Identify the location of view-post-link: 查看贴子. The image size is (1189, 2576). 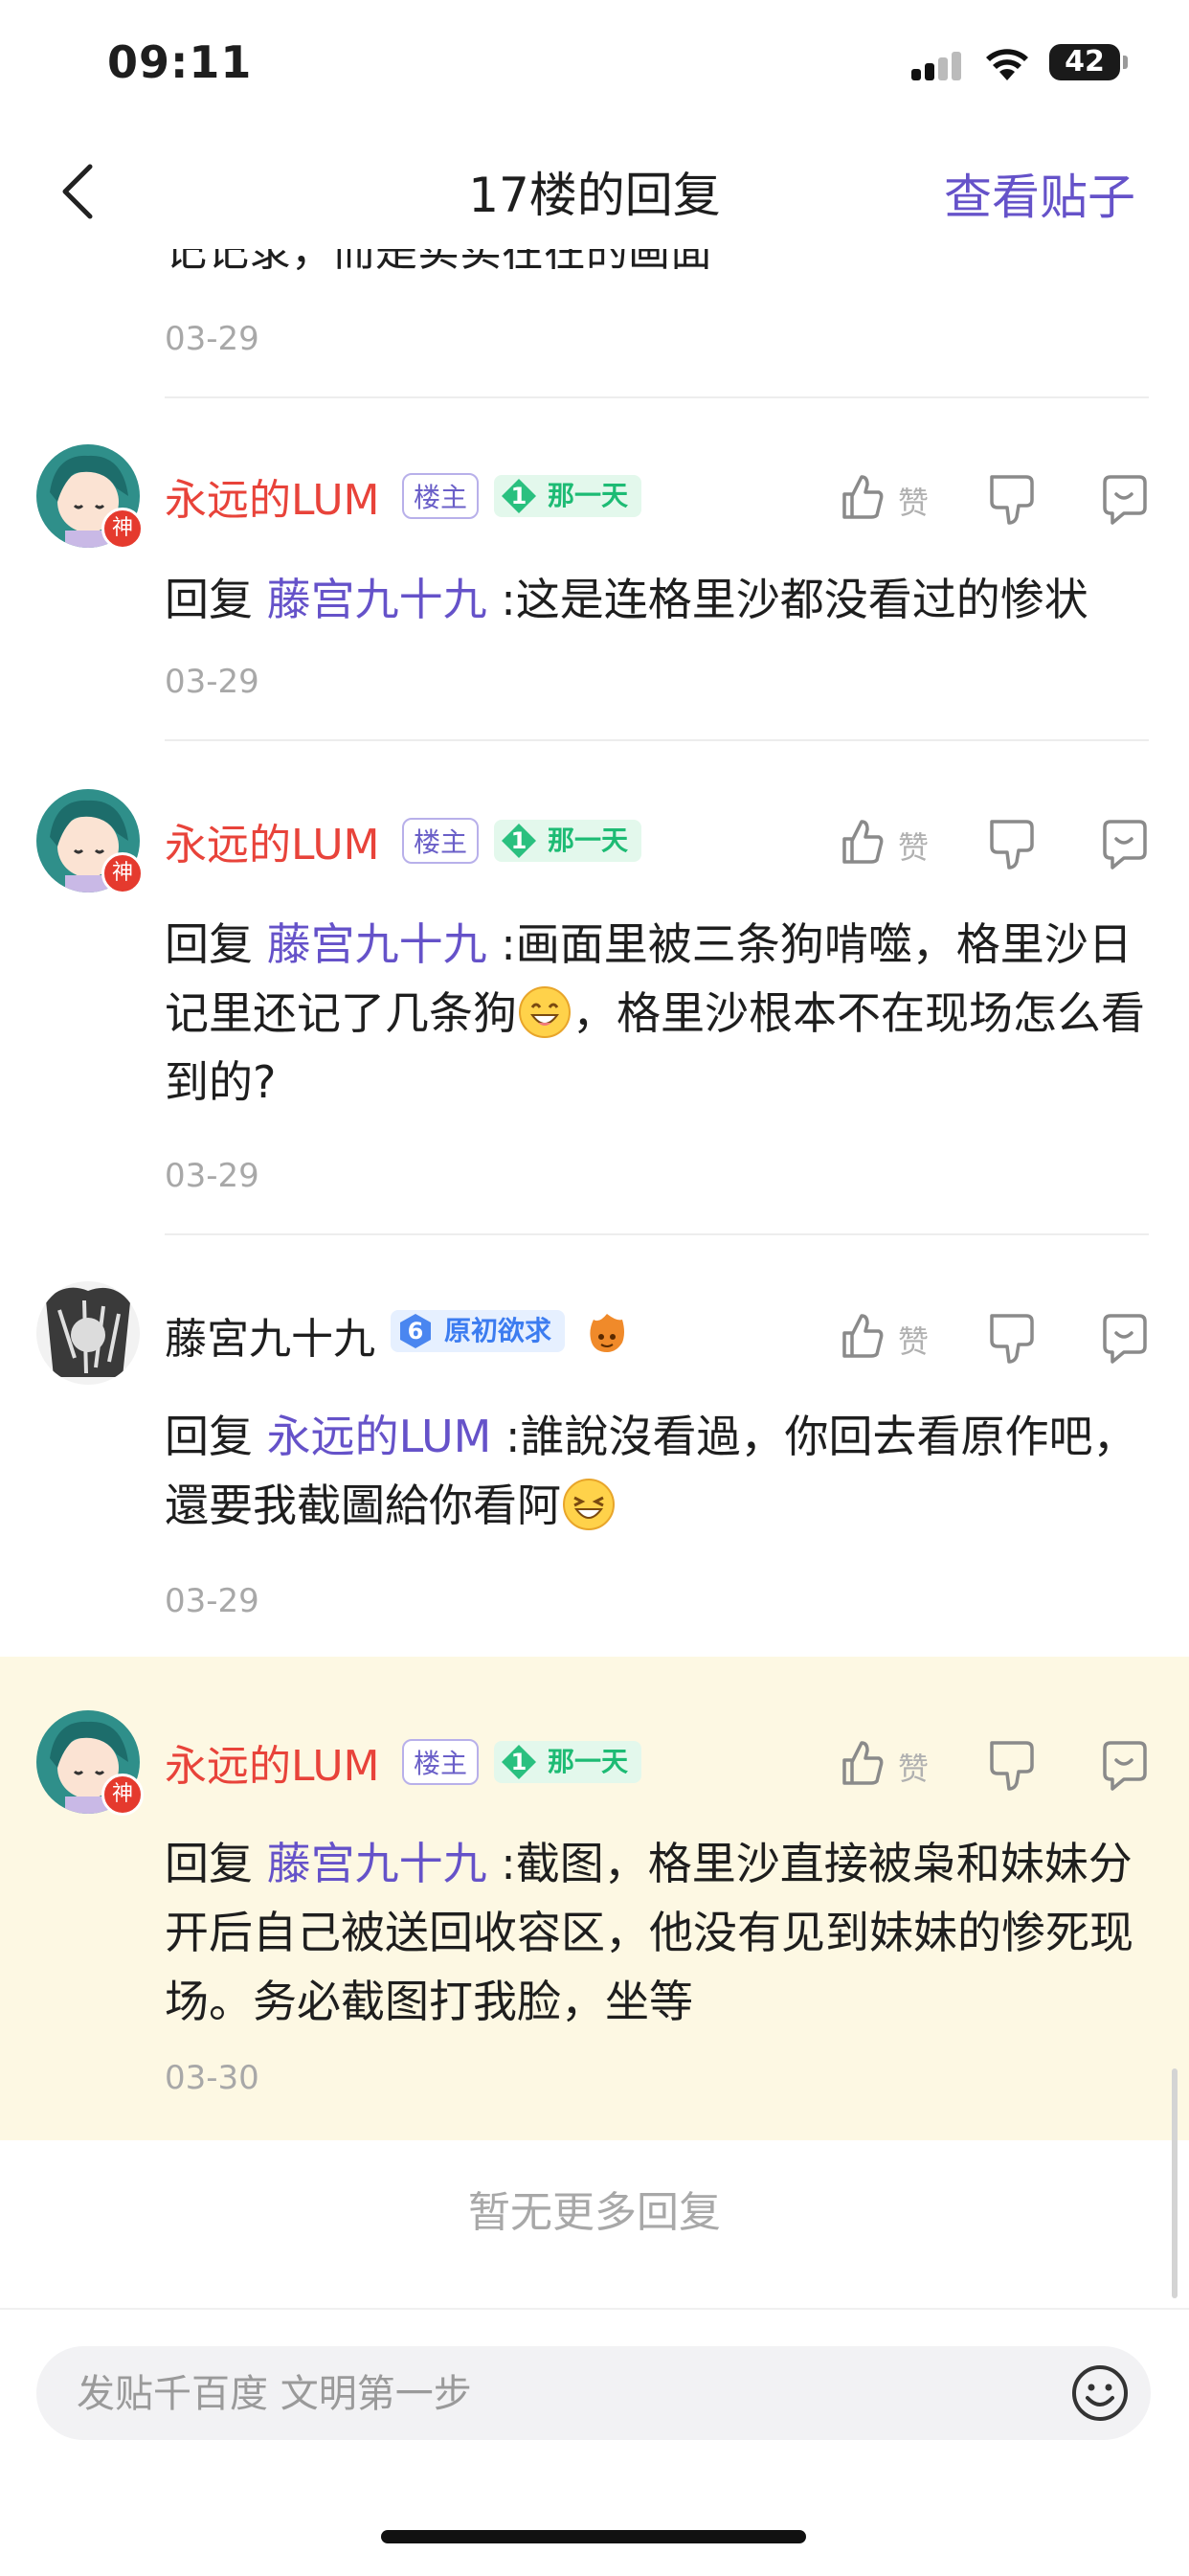
(1039, 193).